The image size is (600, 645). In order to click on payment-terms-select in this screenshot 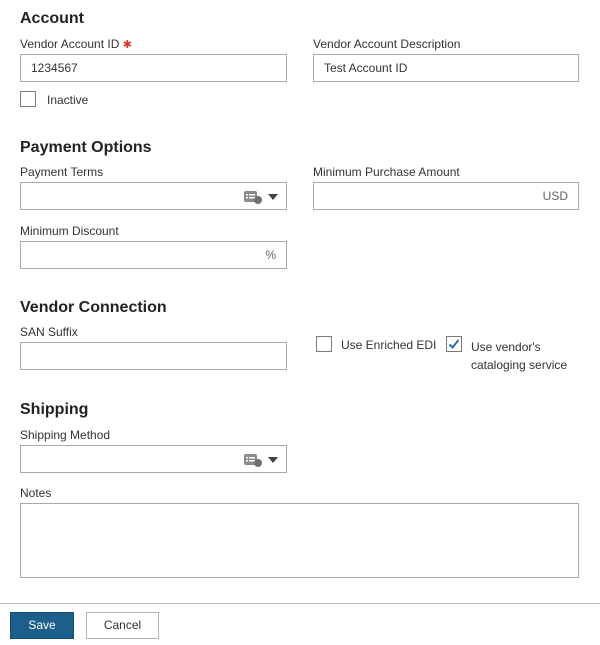, I will do `click(153, 196)`.